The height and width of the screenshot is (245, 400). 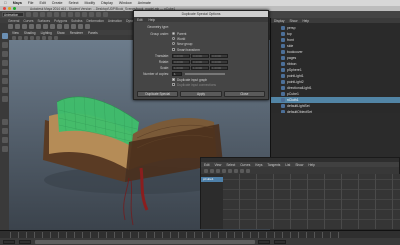 I want to click on graph-menu-show: Show, so click(x=299, y=165).